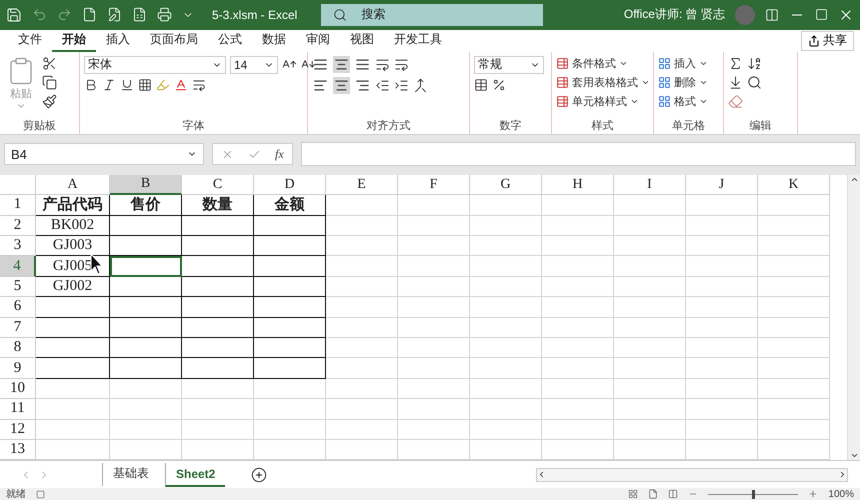 This screenshot has width=860, height=500. What do you see at coordinates (735, 82) in the screenshot?
I see `fill-icon` at bounding box center [735, 82].